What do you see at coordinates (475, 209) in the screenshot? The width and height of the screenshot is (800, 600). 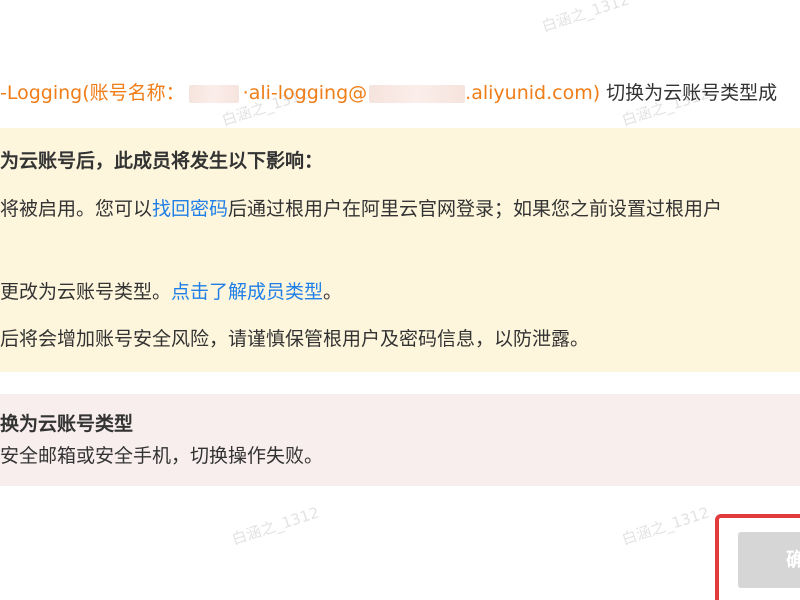 I see `login-text-after: 后通过根用户在阿里云官网登录；如果您之前设置过根用户` at bounding box center [475, 209].